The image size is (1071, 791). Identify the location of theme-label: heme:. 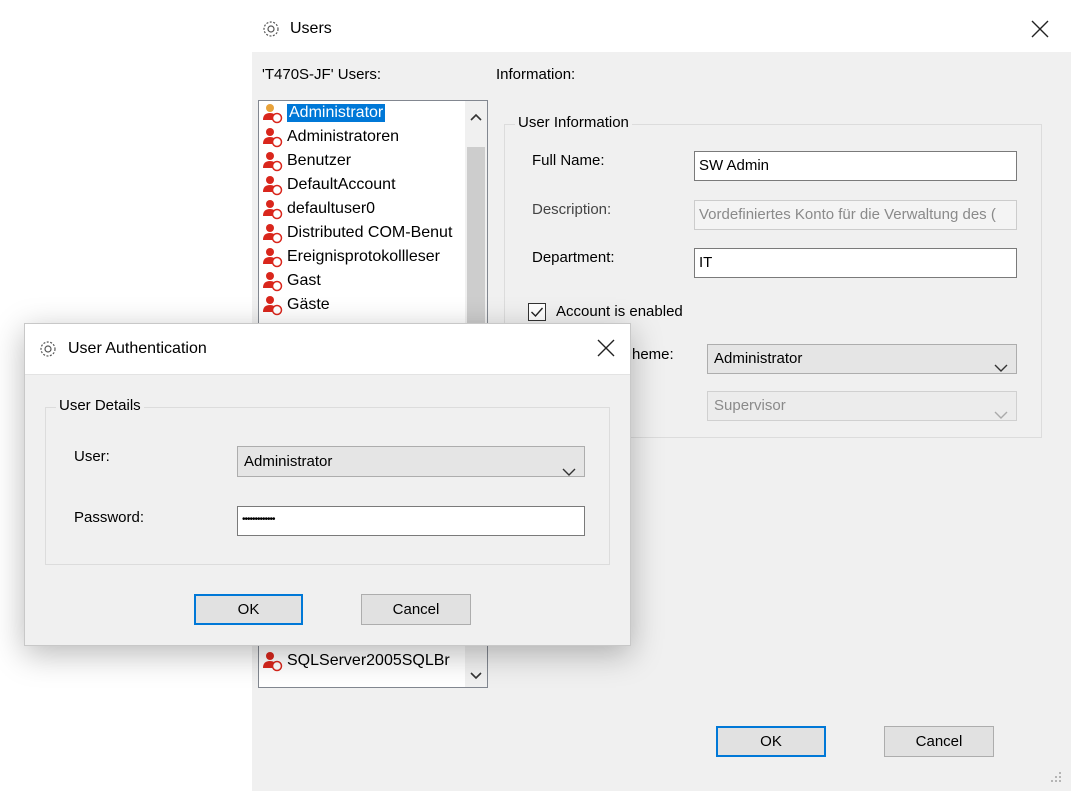
(653, 354).